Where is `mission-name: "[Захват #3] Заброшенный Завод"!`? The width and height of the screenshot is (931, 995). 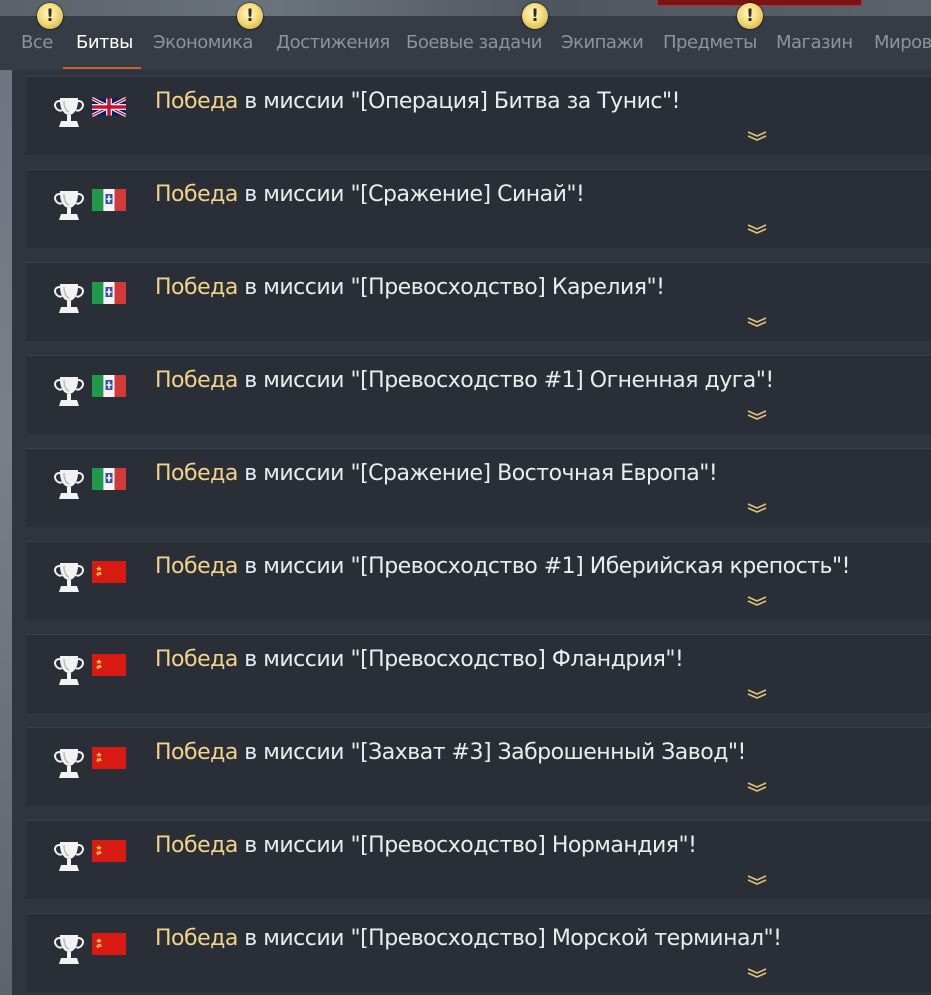 mission-name: "[Захват #3] Заброшенный Завод"! is located at coordinates (548, 752).